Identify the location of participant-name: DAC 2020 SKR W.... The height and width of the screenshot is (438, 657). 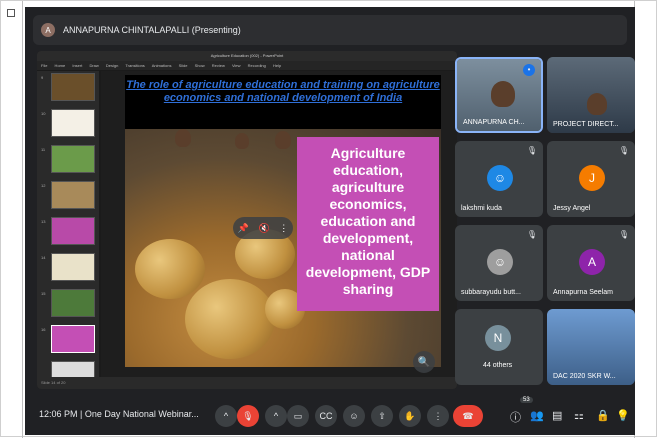
(584, 376).